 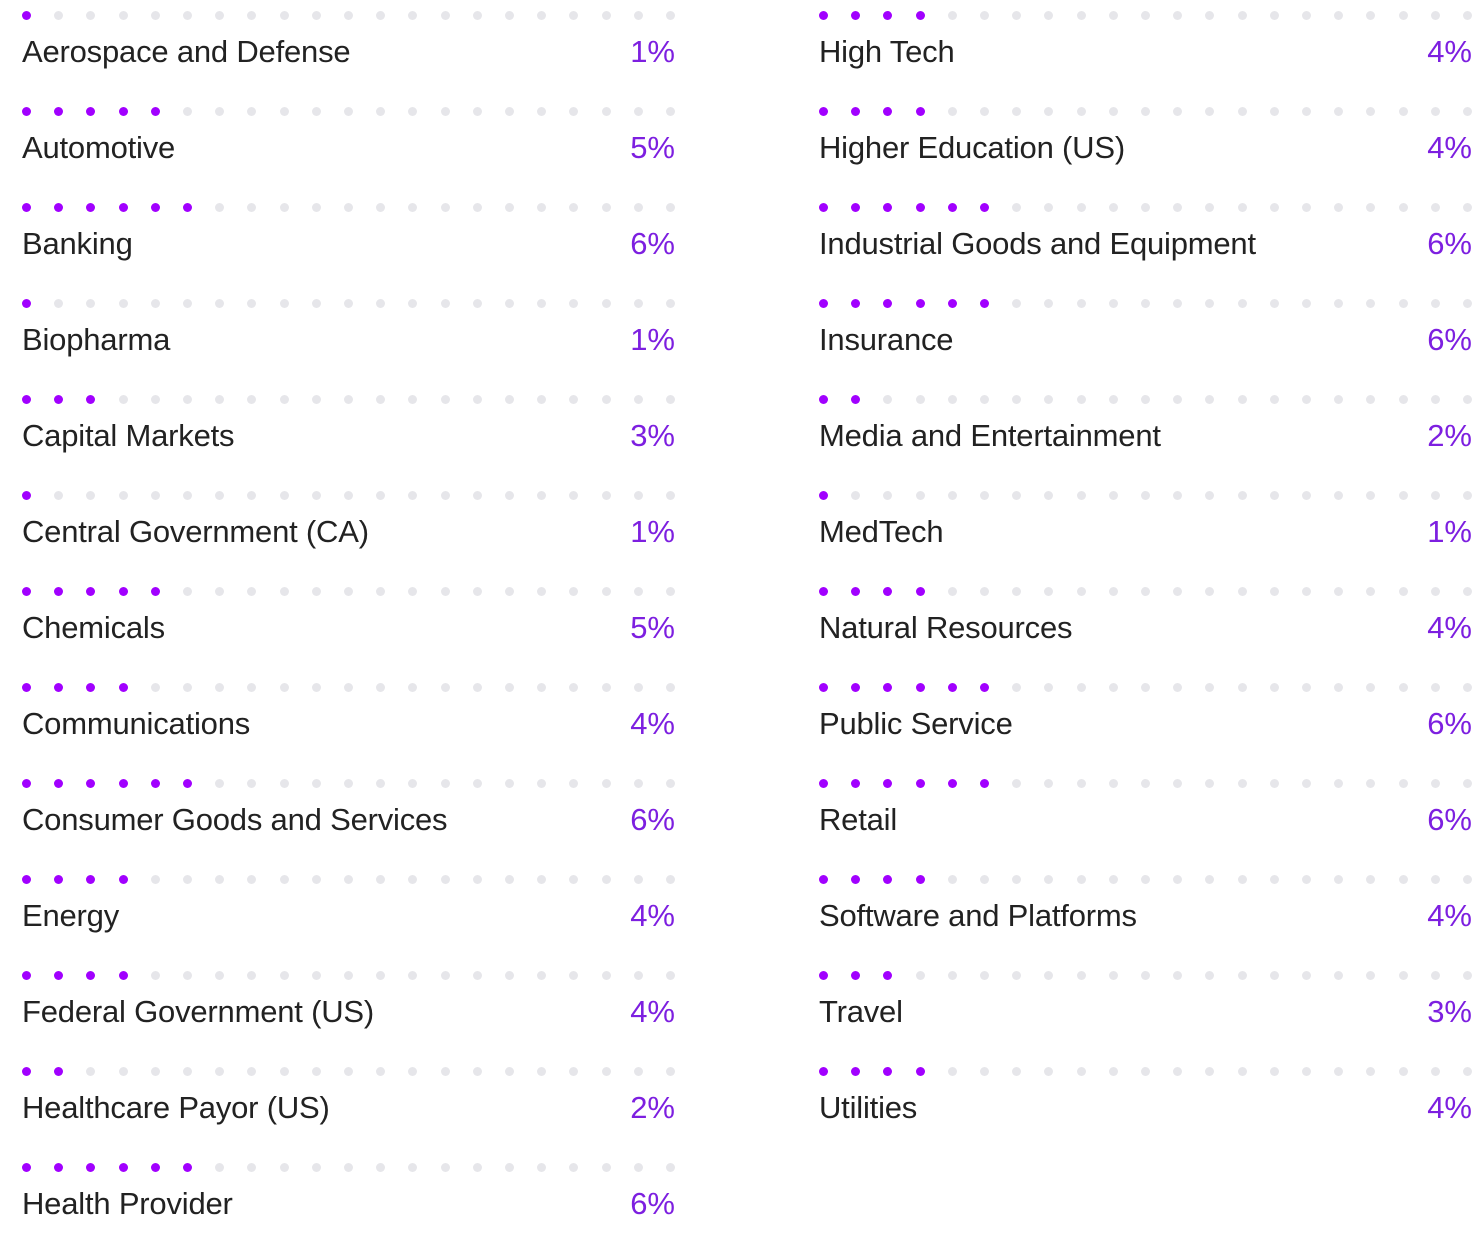 What do you see at coordinates (1145, 432) in the screenshot?
I see `industry-row: Media and Entertainment 2%` at bounding box center [1145, 432].